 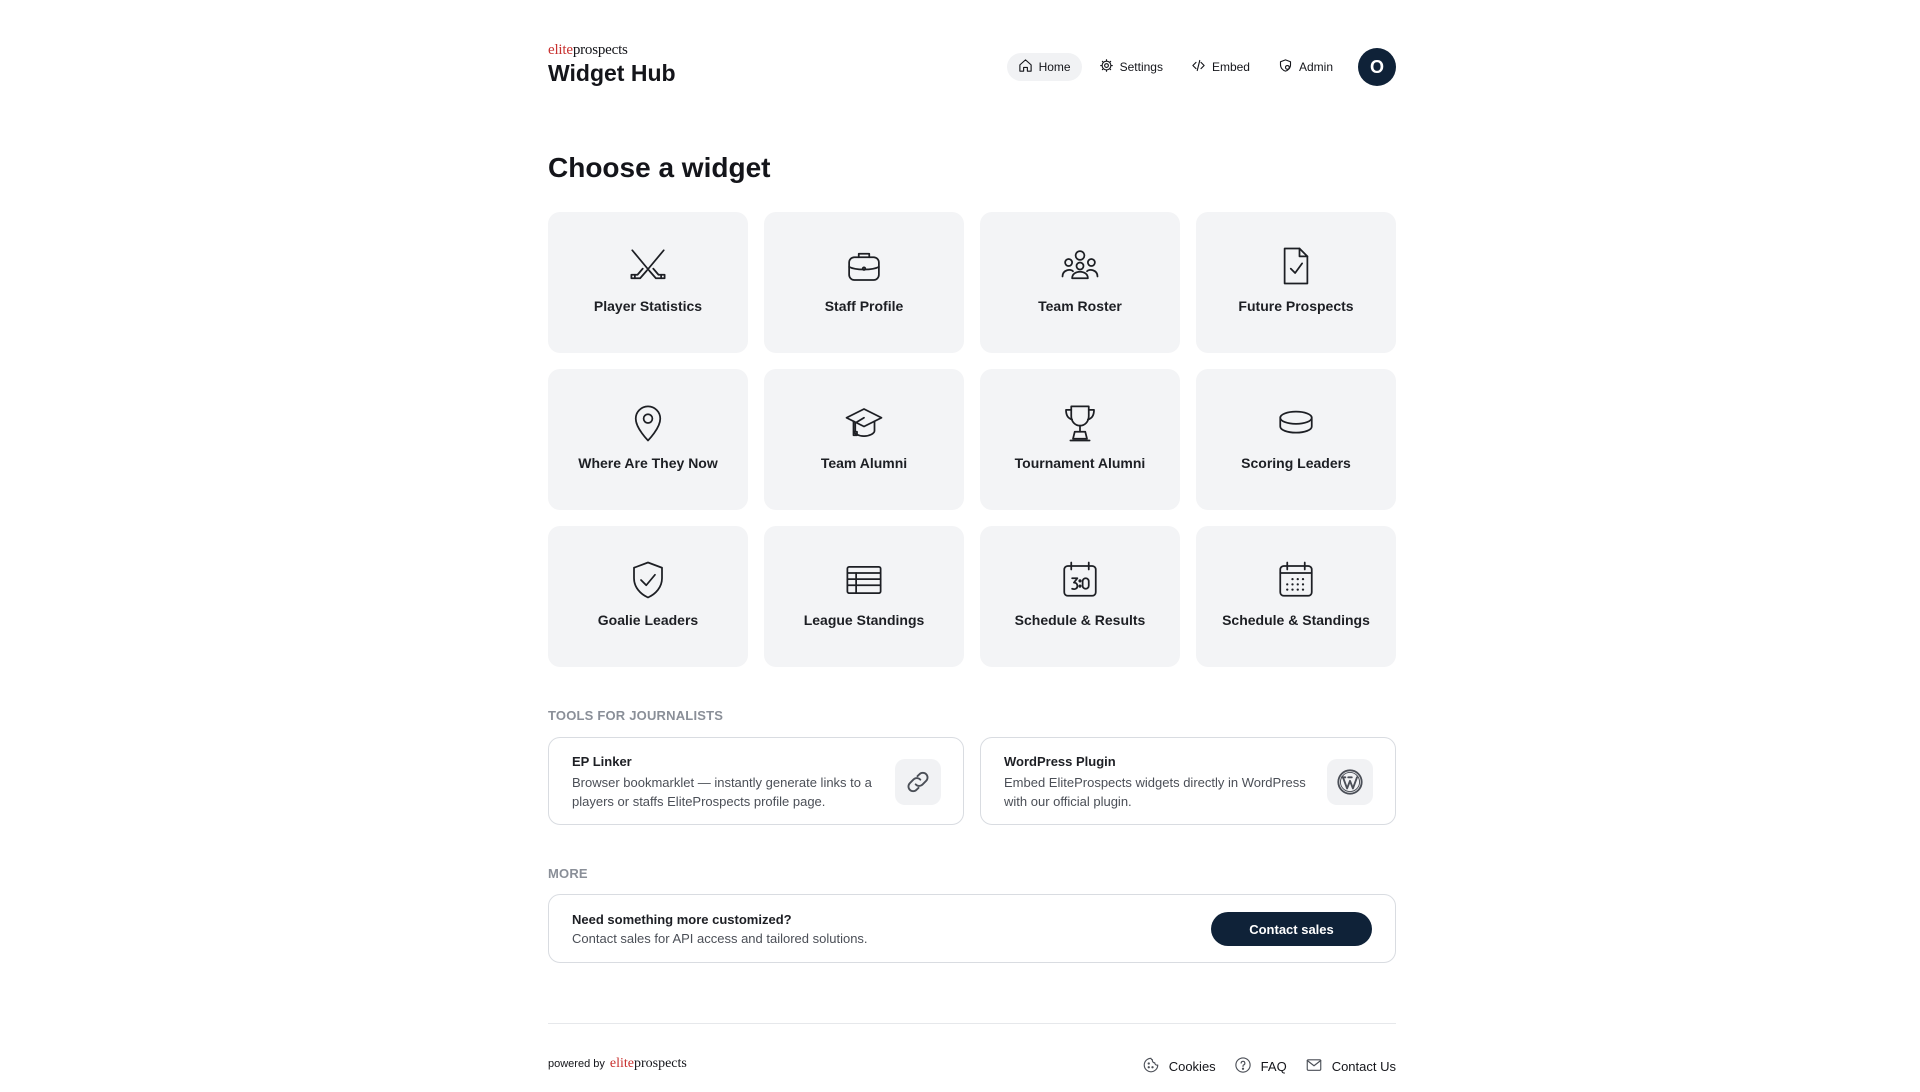 What do you see at coordinates (1296, 423) in the screenshot?
I see `puck-icon` at bounding box center [1296, 423].